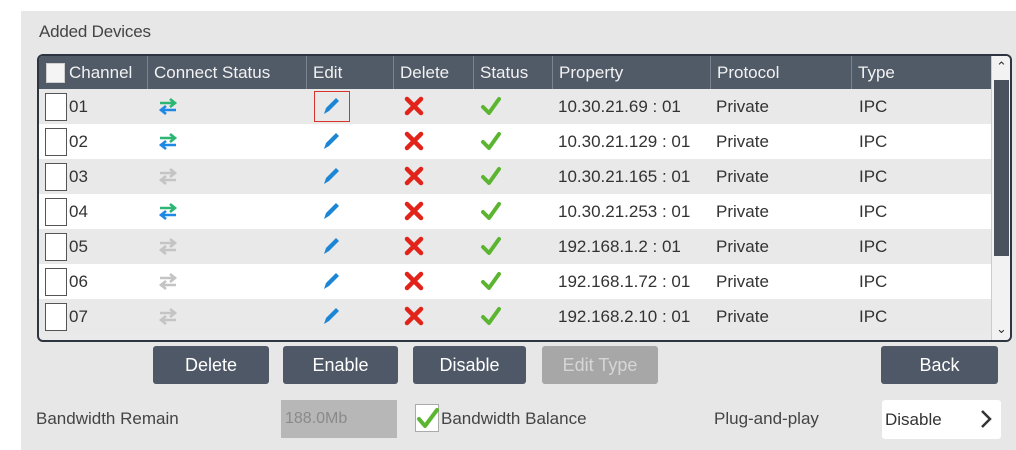 This screenshot has height=450, width=1016. What do you see at coordinates (107, 418) in the screenshot?
I see `bandwidth-remain-label: Bandwidth Remain` at bounding box center [107, 418].